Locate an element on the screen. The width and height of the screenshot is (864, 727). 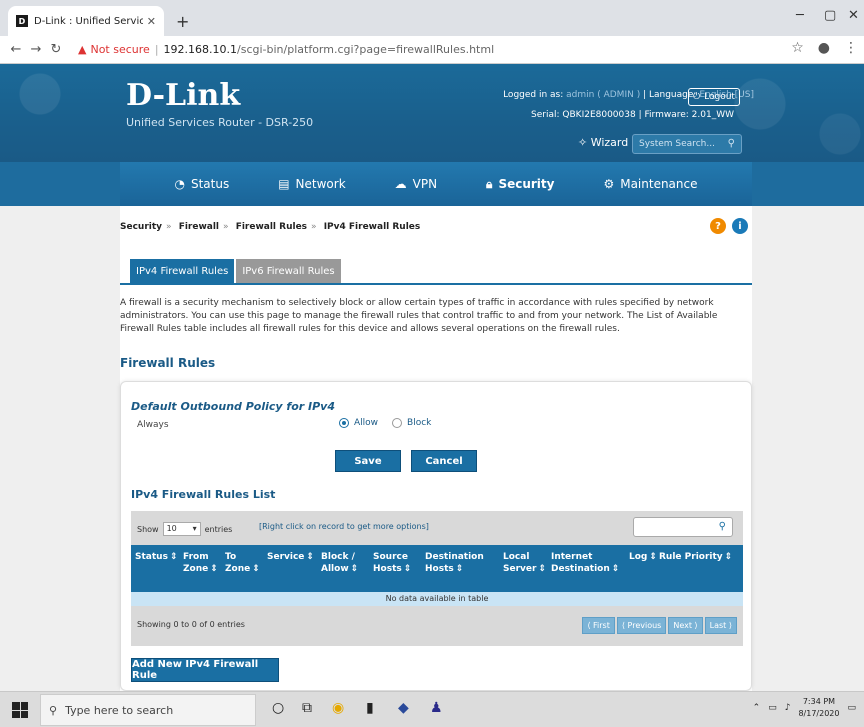
nav-maintenance: ⚙ Maintenance is located at coordinates (650, 184).